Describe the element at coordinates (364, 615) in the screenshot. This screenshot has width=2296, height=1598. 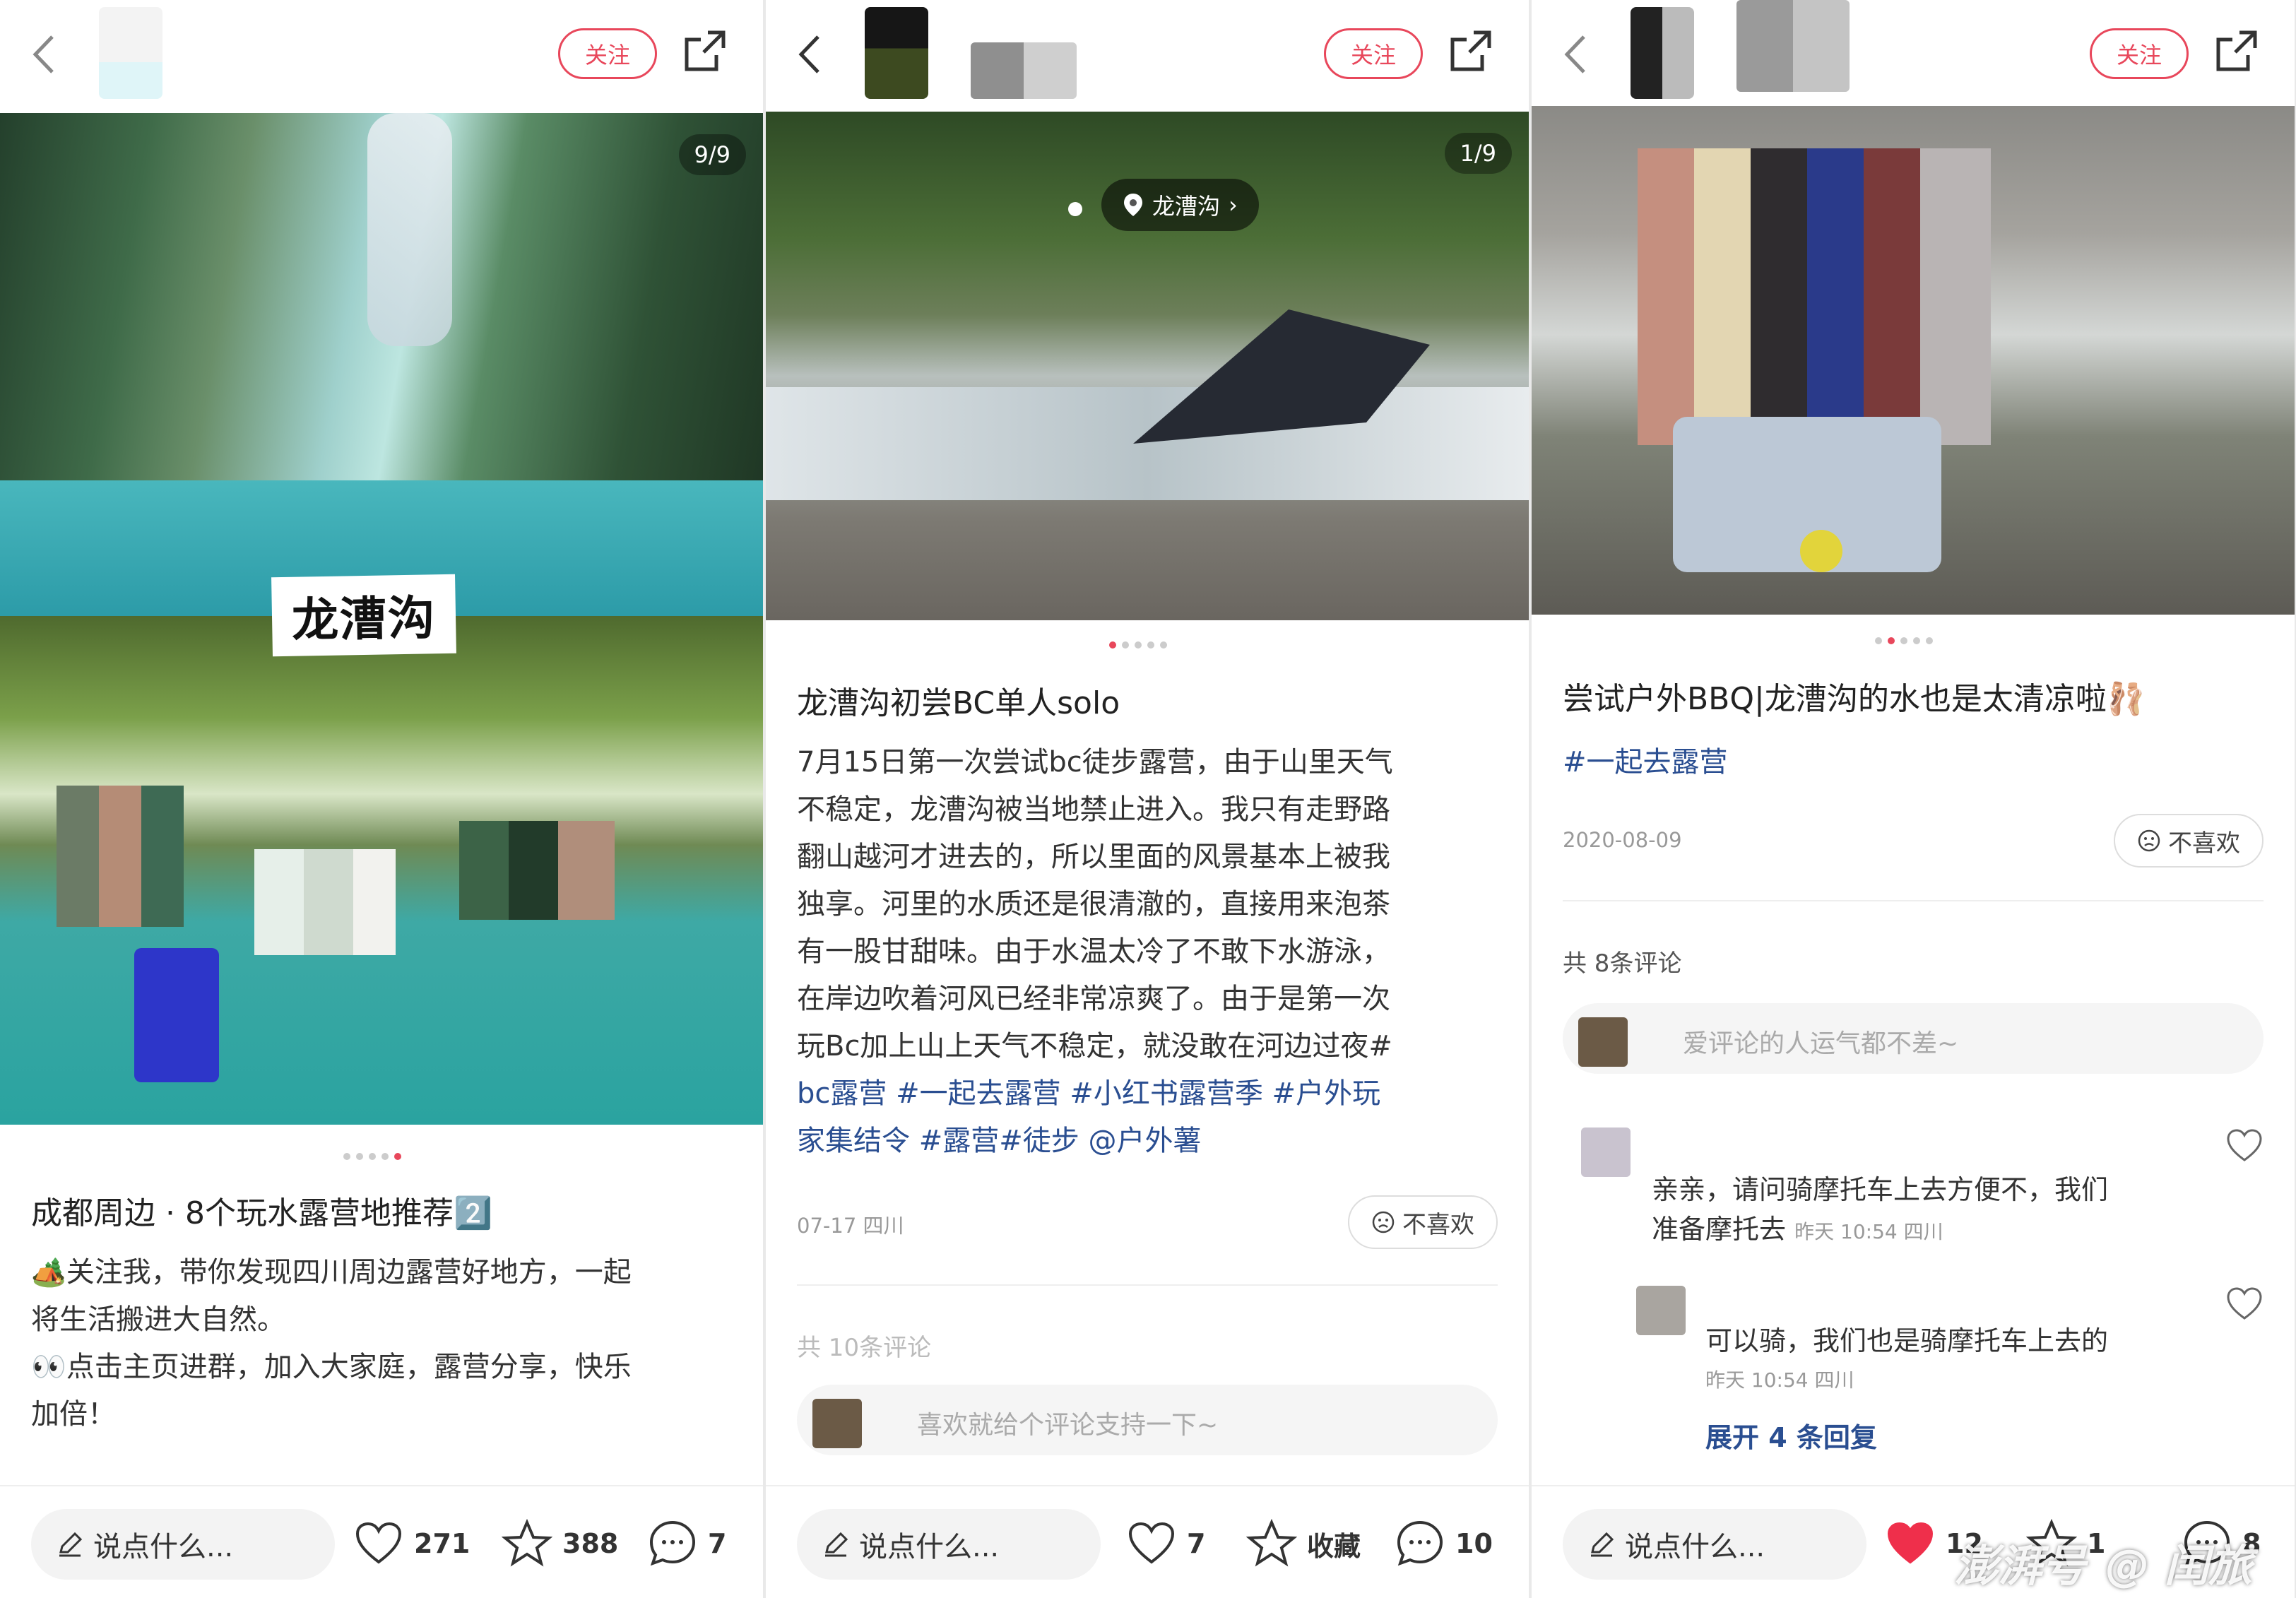
I see `overlay-title: 龙漕沟` at that location.